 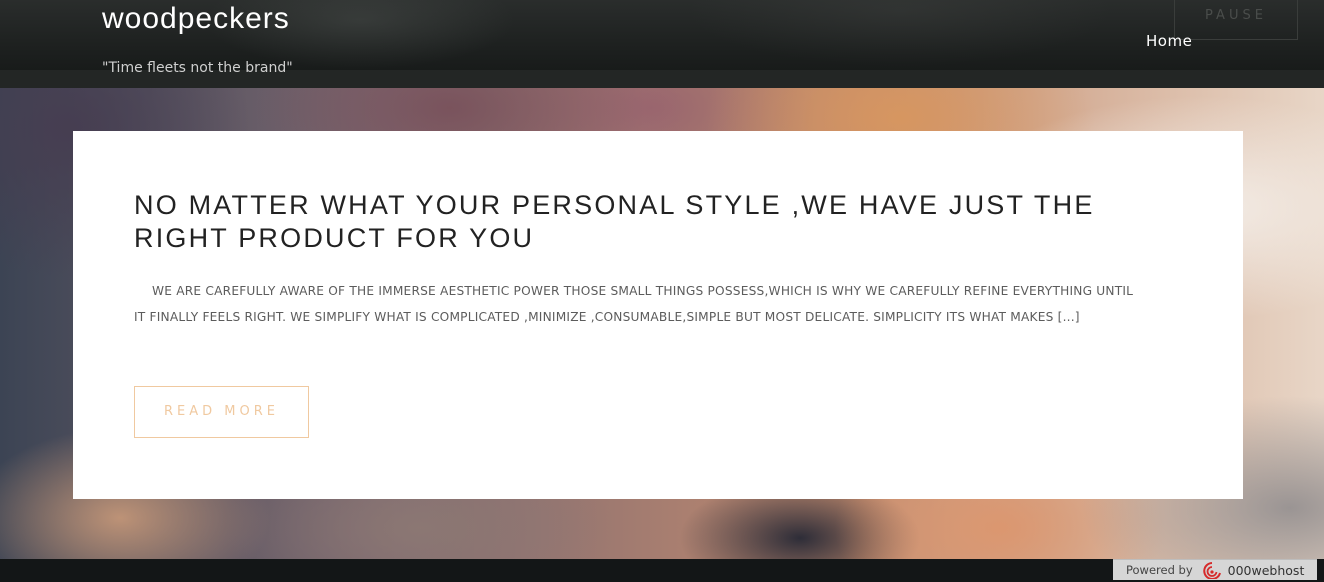 What do you see at coordinates (197, 68) in the screenshot?
I see `site-tagline: "Time fleets not the brand"` at bounding box center [197, 68].